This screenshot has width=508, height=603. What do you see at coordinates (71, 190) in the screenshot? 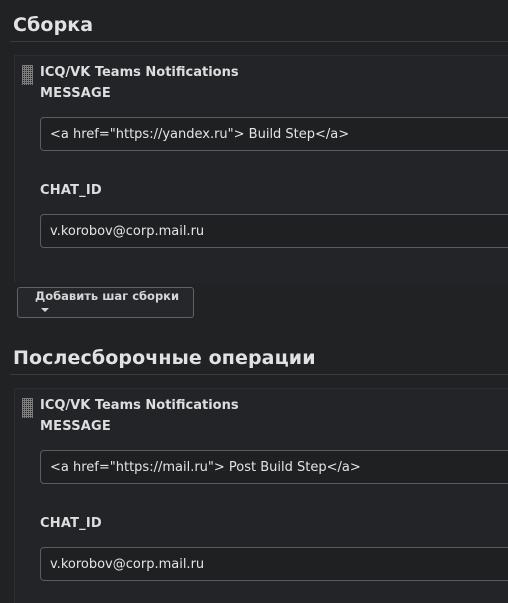
I see `build-chat-id-label: CHAT_ID` at bounding box center [71, 190].